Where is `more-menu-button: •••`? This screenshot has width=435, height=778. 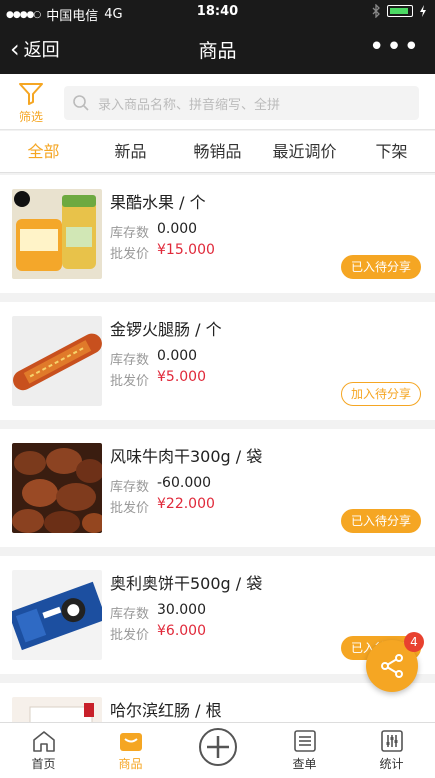
more-menu-button: ••• is located at coordinates (395, 47).